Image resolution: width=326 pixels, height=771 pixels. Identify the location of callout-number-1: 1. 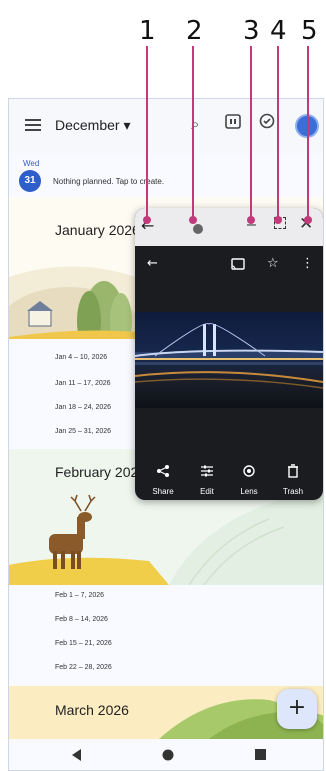
(147, 31).